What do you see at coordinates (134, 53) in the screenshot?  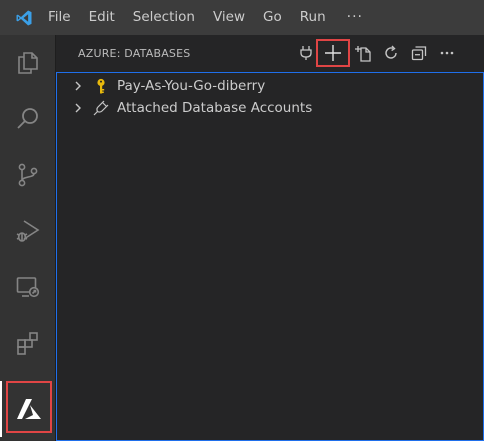 I see `sidebar-title: AZURE: DATABASES` at bounding box center [134, 53].